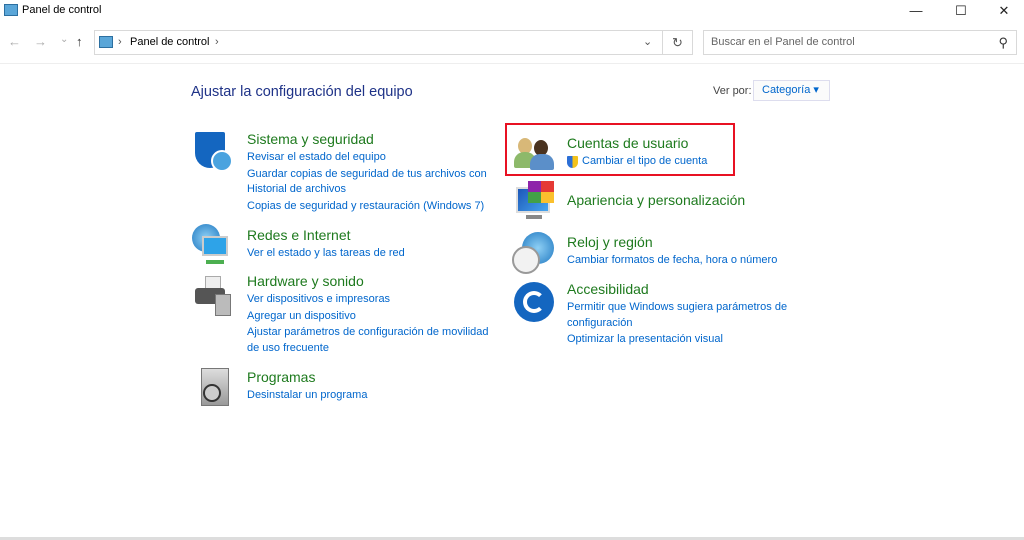  What do you see at coordinates (916, 11) in the screenshot?
I see `minimize-button: —` at bounding box center [916, 11].